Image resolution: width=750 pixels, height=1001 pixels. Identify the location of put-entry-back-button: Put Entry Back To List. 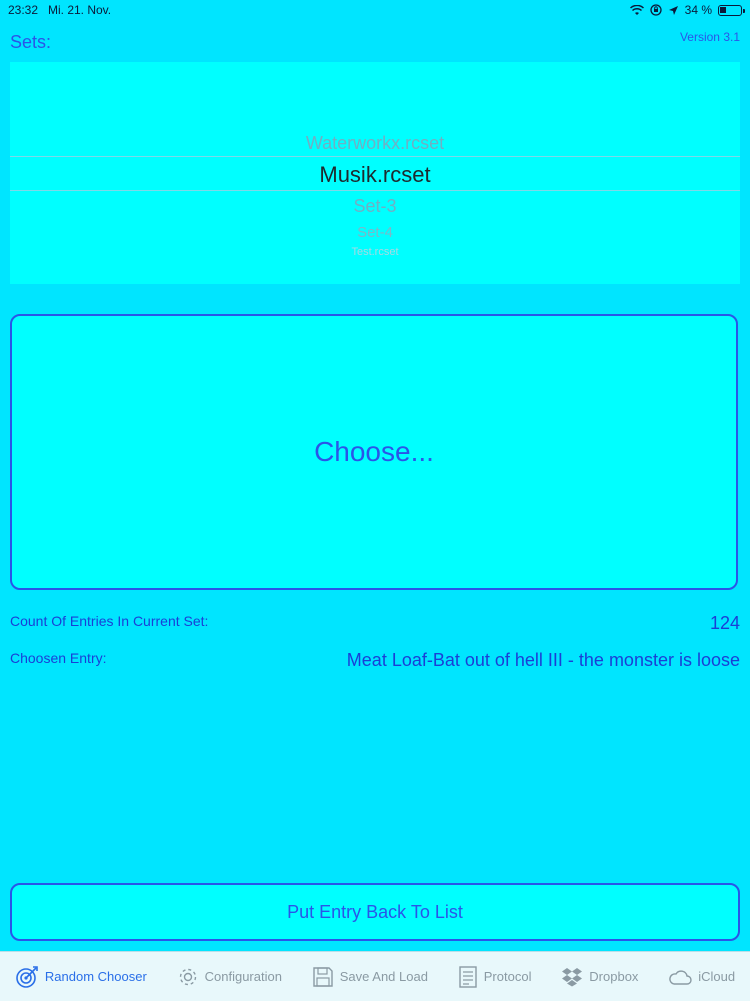
(375, 912).